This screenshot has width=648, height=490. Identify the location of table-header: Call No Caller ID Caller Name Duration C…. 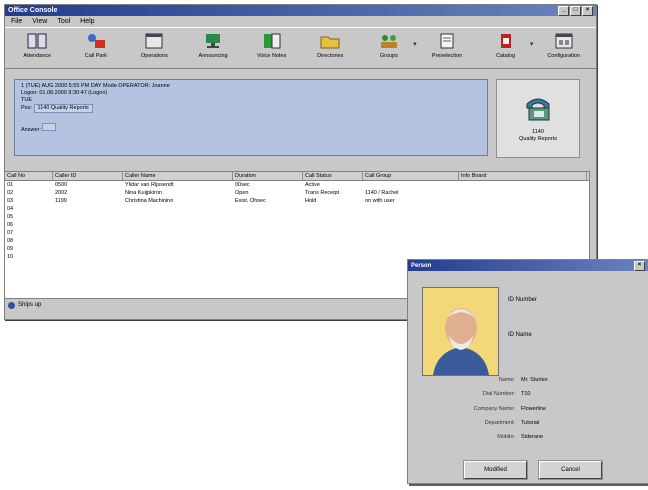
(297, 176).